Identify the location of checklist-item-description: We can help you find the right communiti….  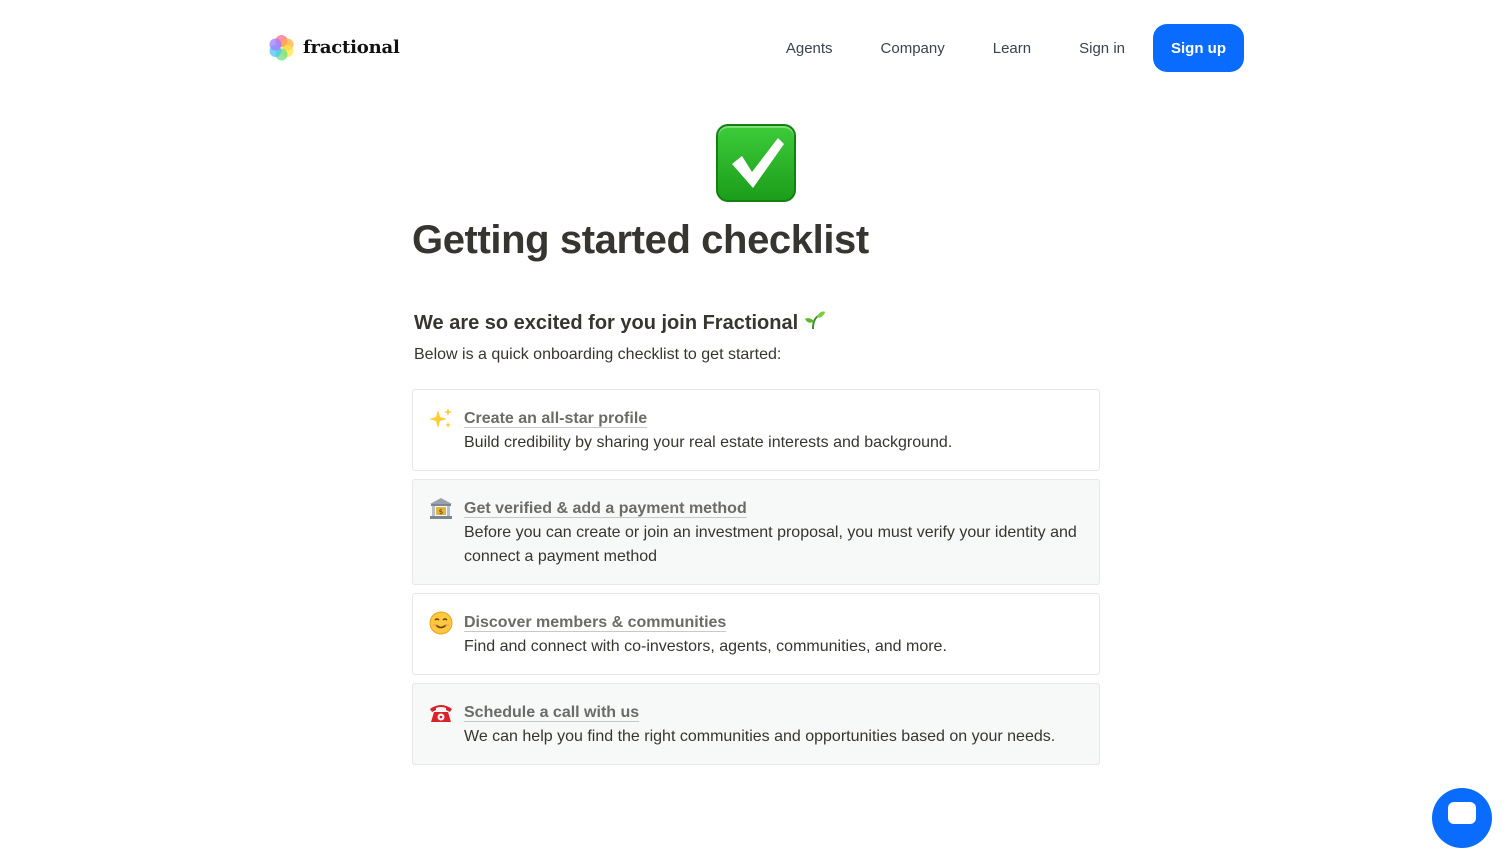
(760, 736).